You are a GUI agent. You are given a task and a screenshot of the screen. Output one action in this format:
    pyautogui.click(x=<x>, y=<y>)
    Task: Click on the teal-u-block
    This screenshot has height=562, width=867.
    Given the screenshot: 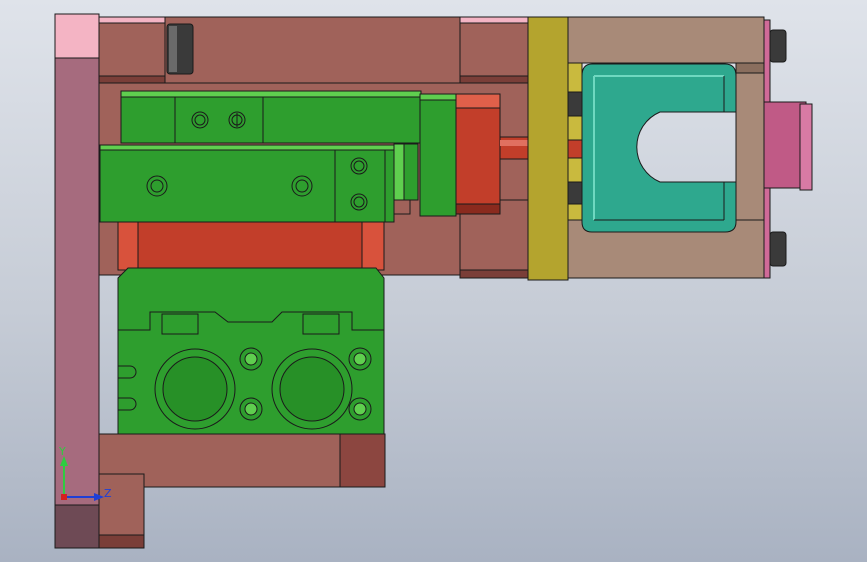 What is the action you would take?
    pyautogui.click(x=659, y=148)
    